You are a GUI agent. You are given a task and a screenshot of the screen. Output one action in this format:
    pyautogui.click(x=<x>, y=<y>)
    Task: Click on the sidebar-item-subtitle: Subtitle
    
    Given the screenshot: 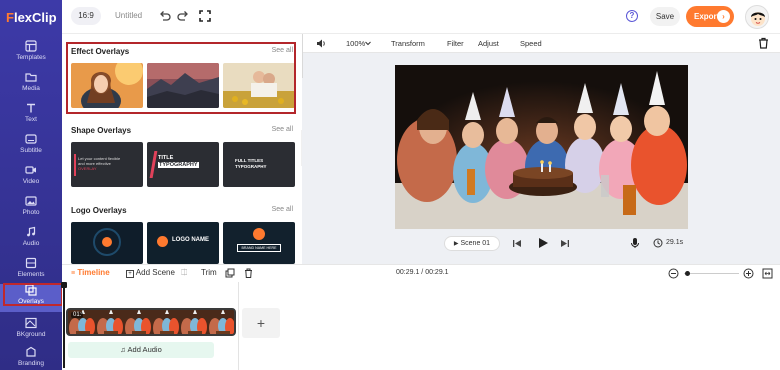 What is the action you would take?
    pyautogui.click(x=31, y=147)
    